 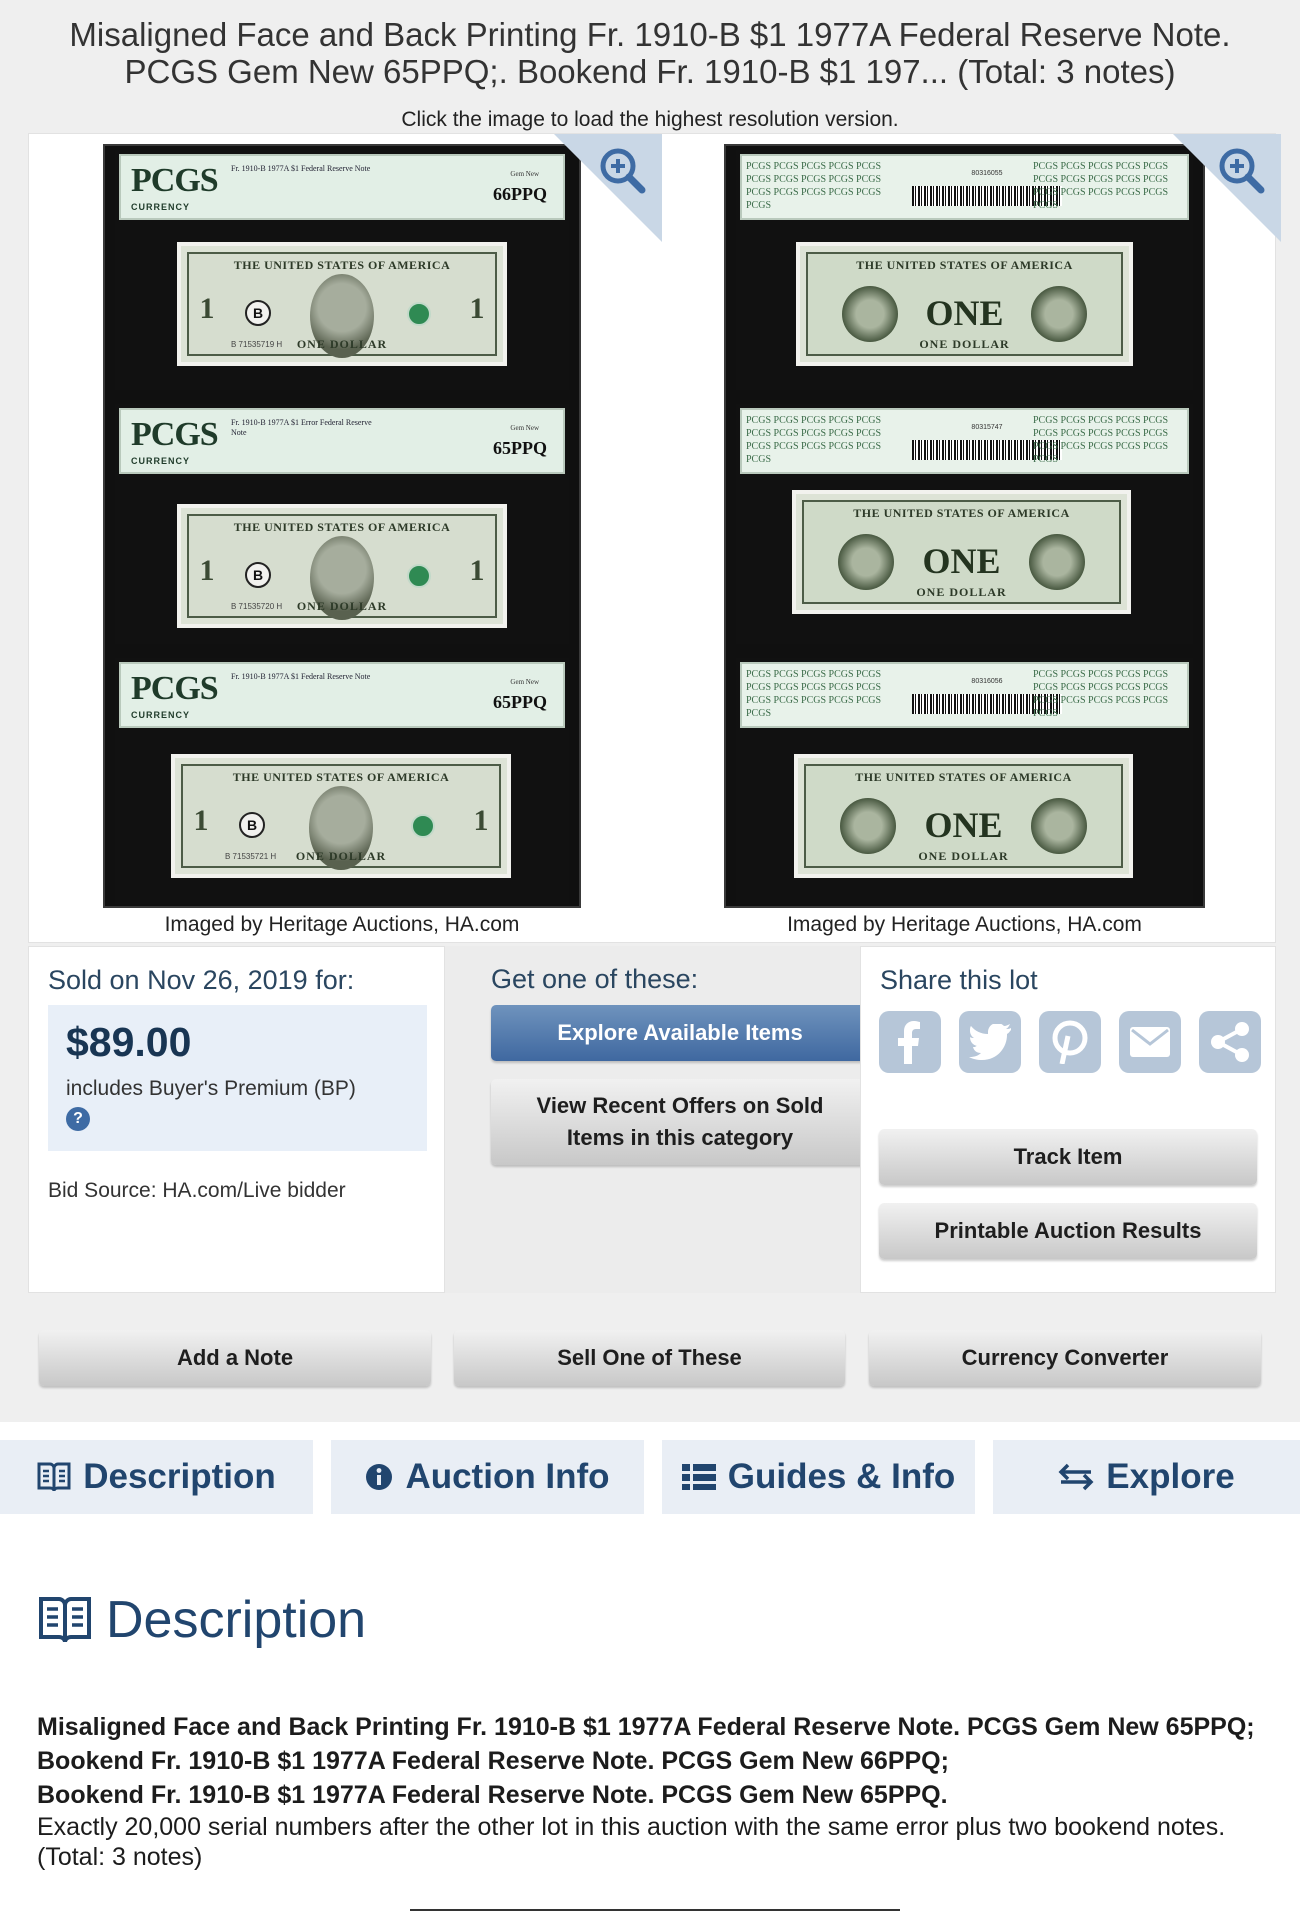 I want to click on tab-label: Auction Info, so click(x=507, y=1476).